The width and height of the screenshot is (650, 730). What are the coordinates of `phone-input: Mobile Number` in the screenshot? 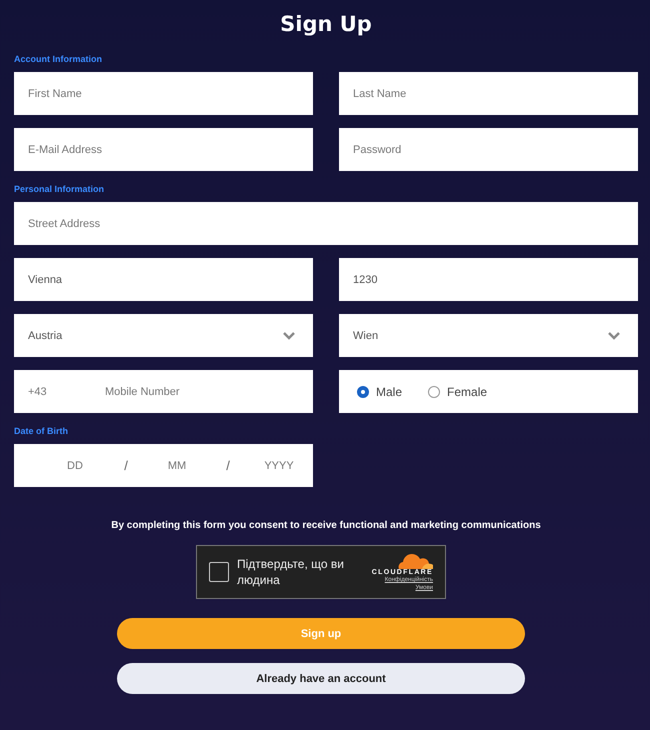 It's located at (165, 392).